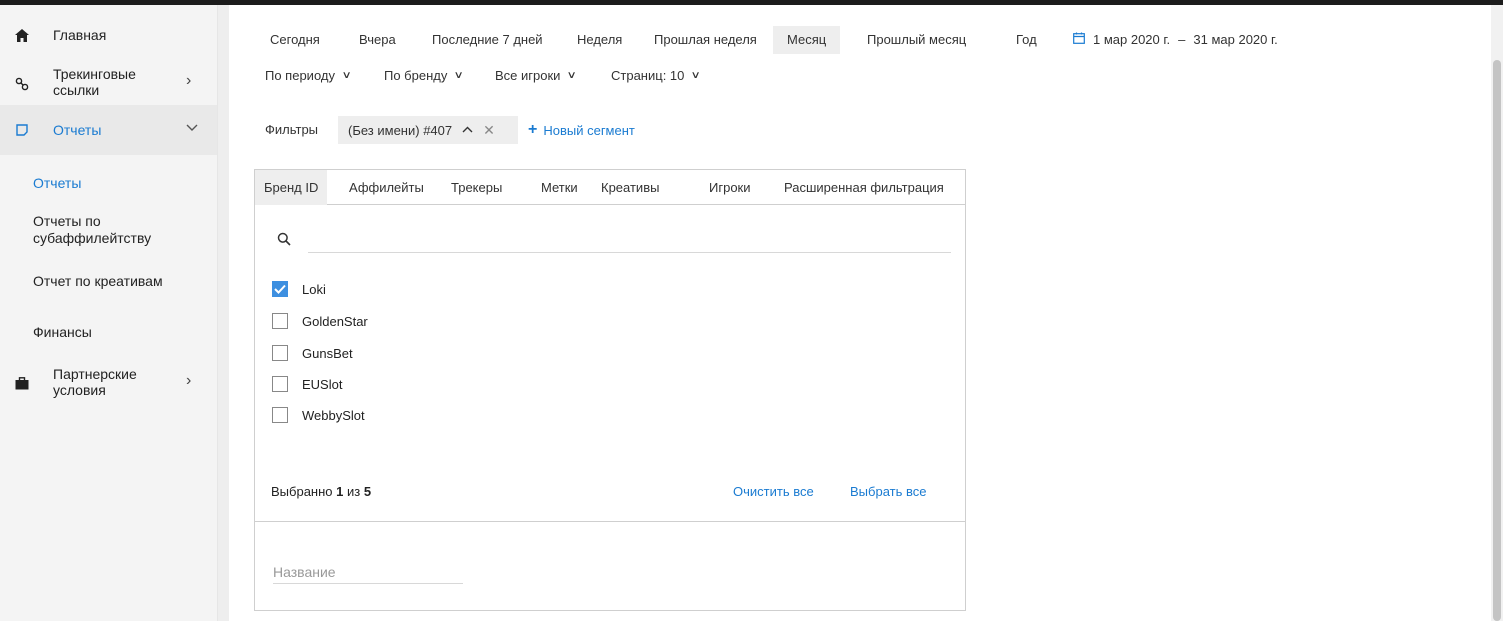 This screenshot has height=621, width=1503. I want to click on scrollbar, so click(1497, 313).